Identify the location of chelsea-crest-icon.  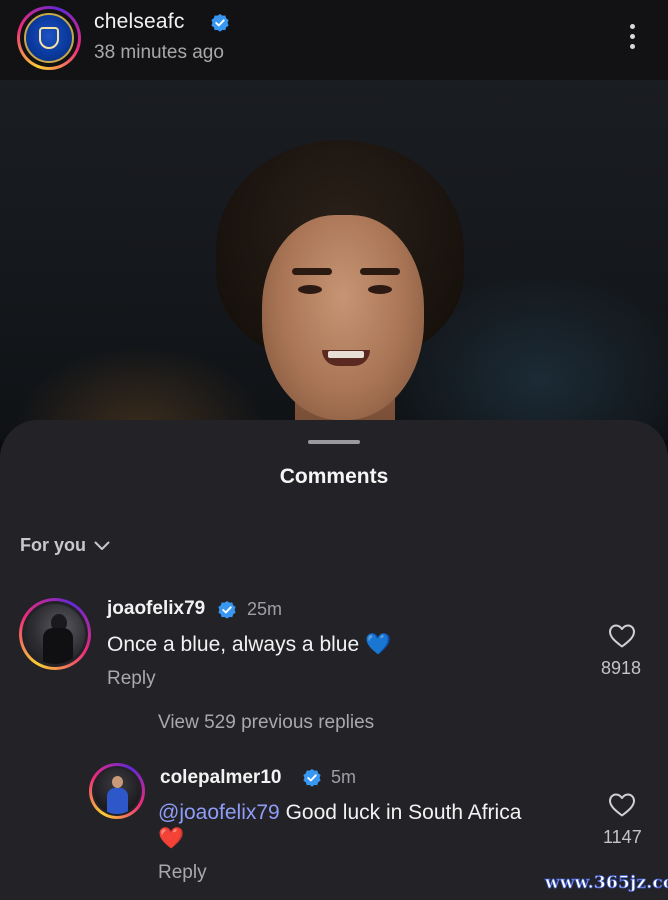
(49, 38).